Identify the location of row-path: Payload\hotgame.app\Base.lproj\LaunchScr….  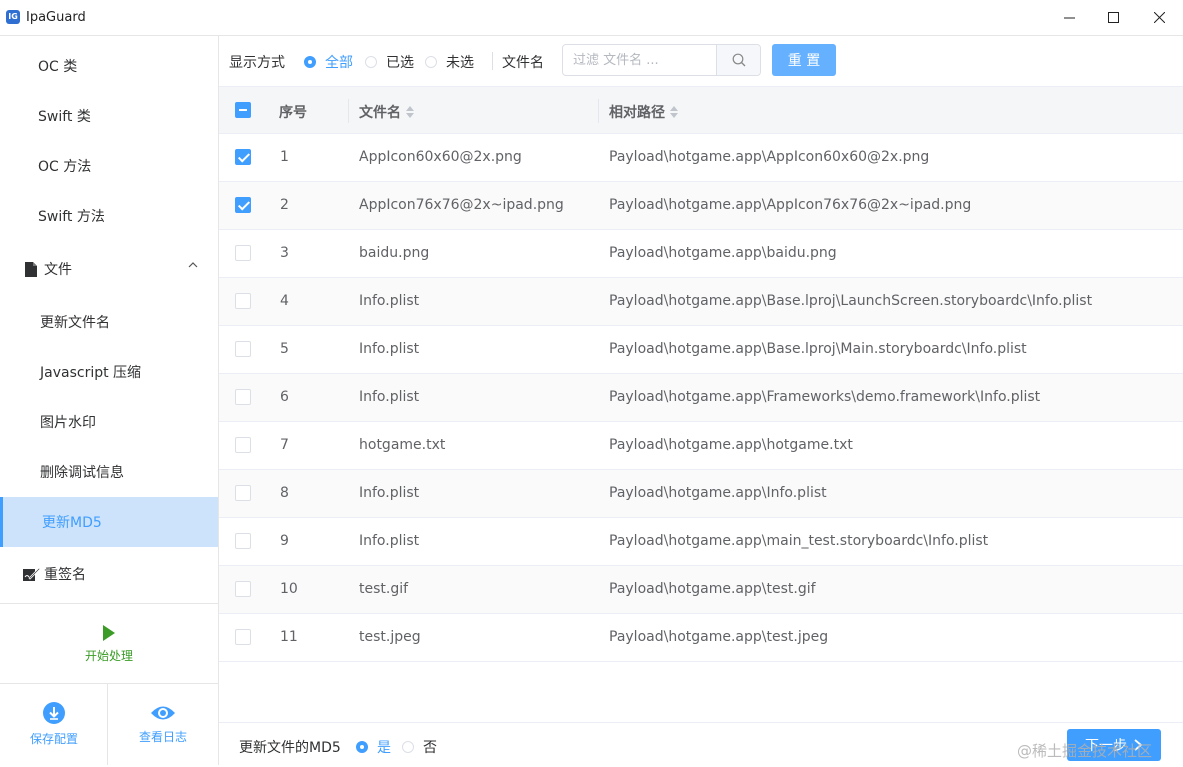
(851, 301).